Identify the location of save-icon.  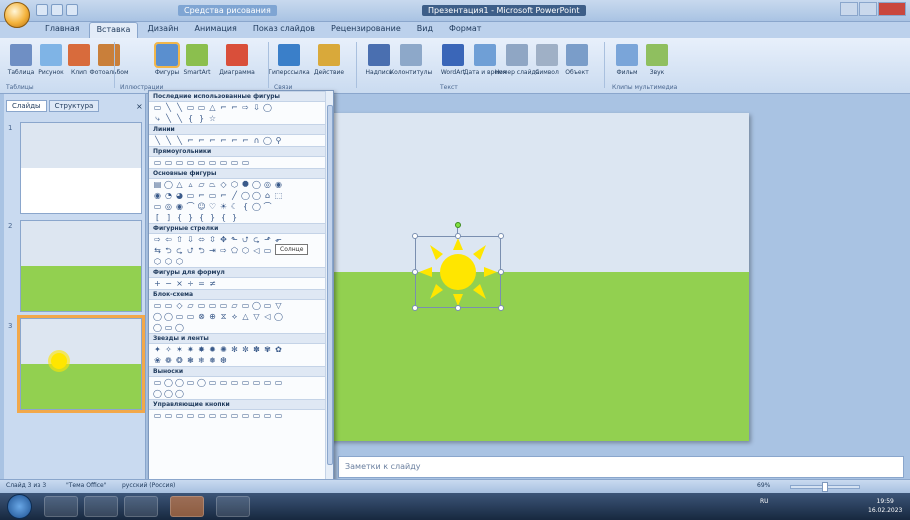
(42, 10).